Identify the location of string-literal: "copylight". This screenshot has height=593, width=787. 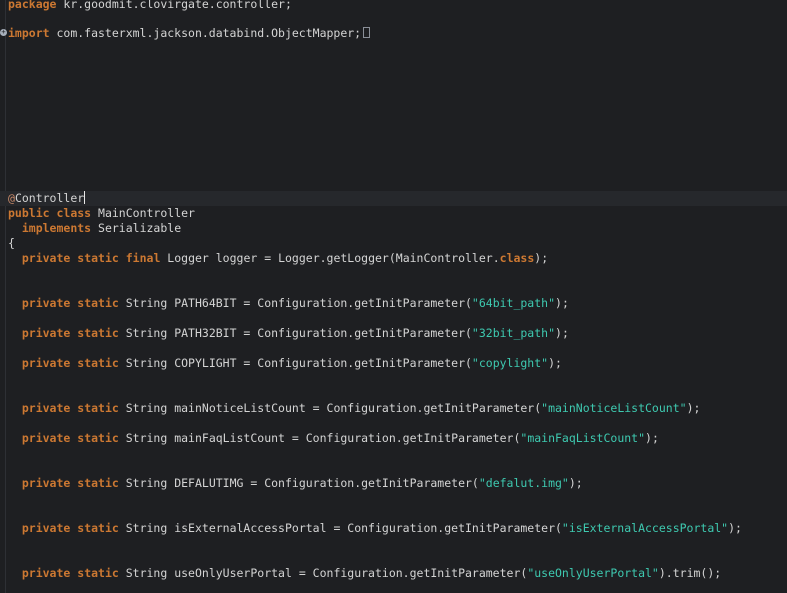
(510, 363).